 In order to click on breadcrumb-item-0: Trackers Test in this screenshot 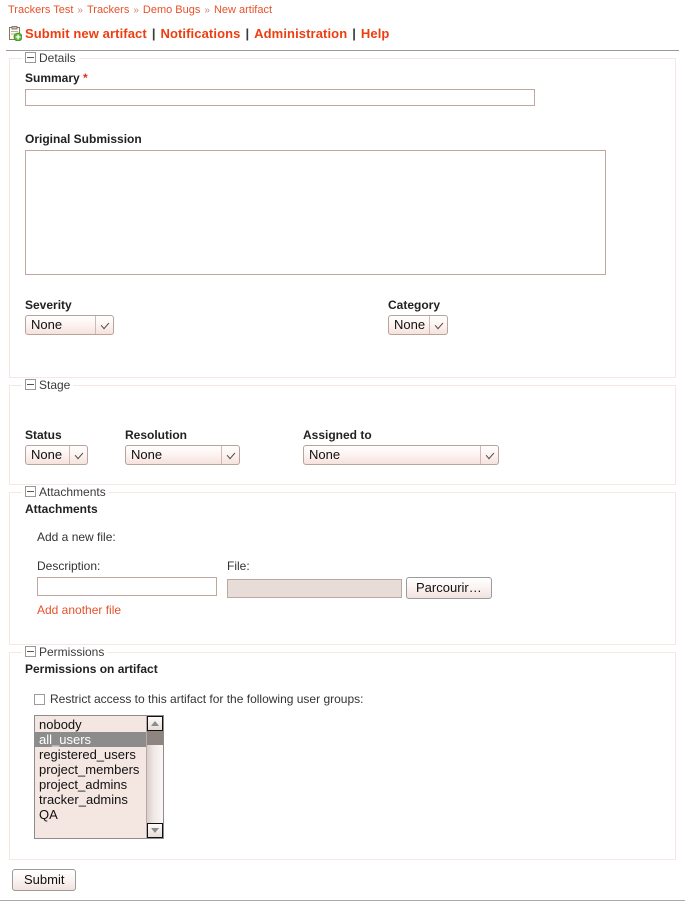, I will do `click(40, 10)`.